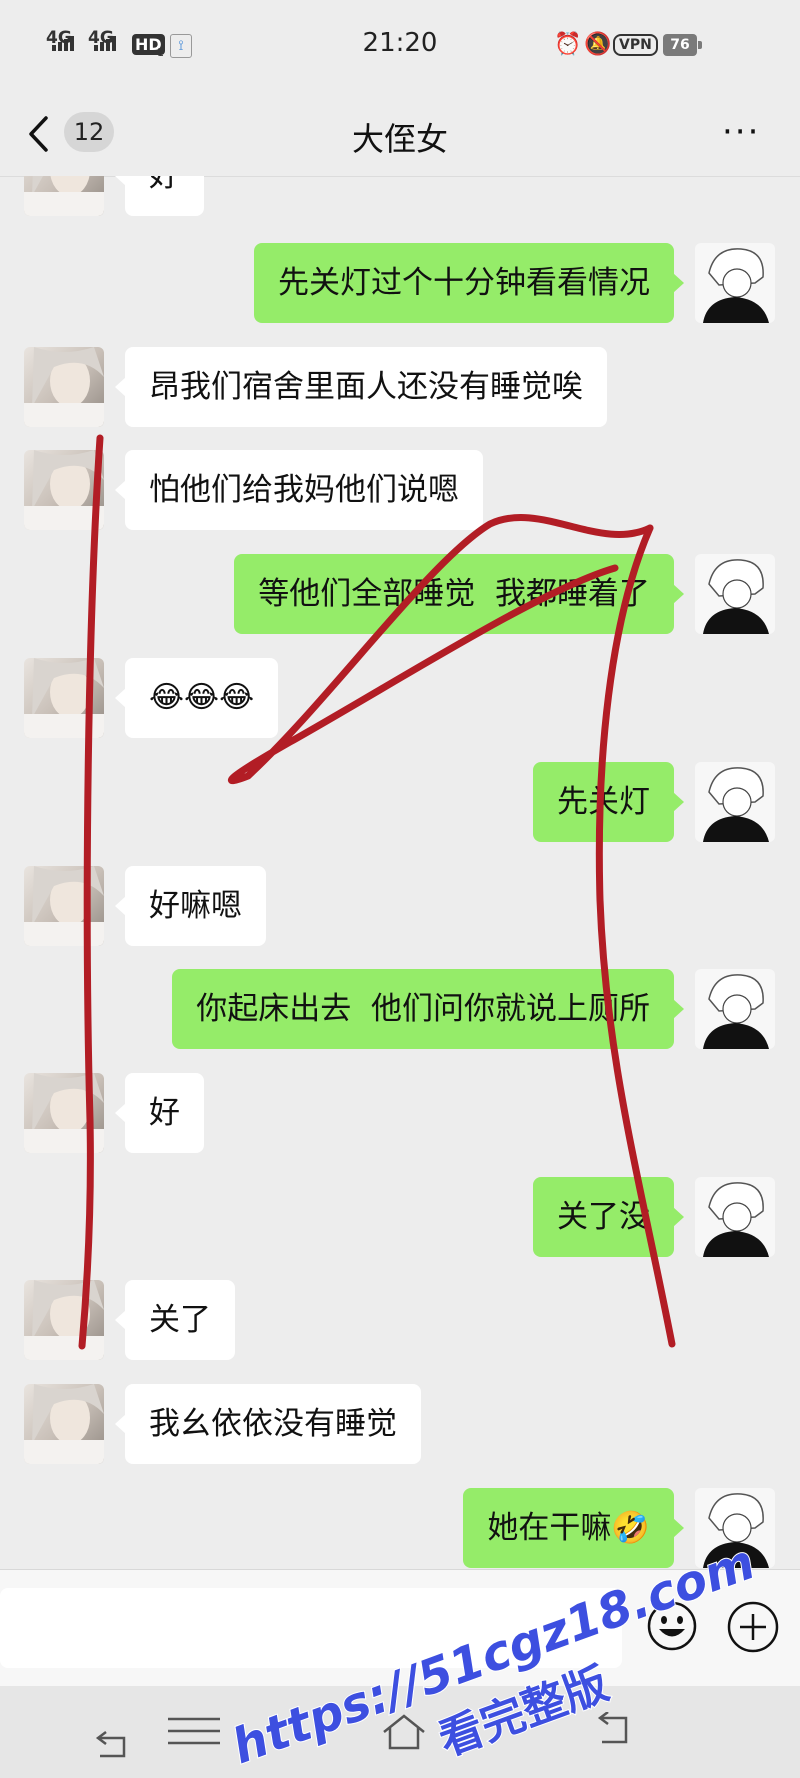  I want to click on message-bubble: 昂我们宿舍里面人还没有睡觉唉, so click(361, 387).